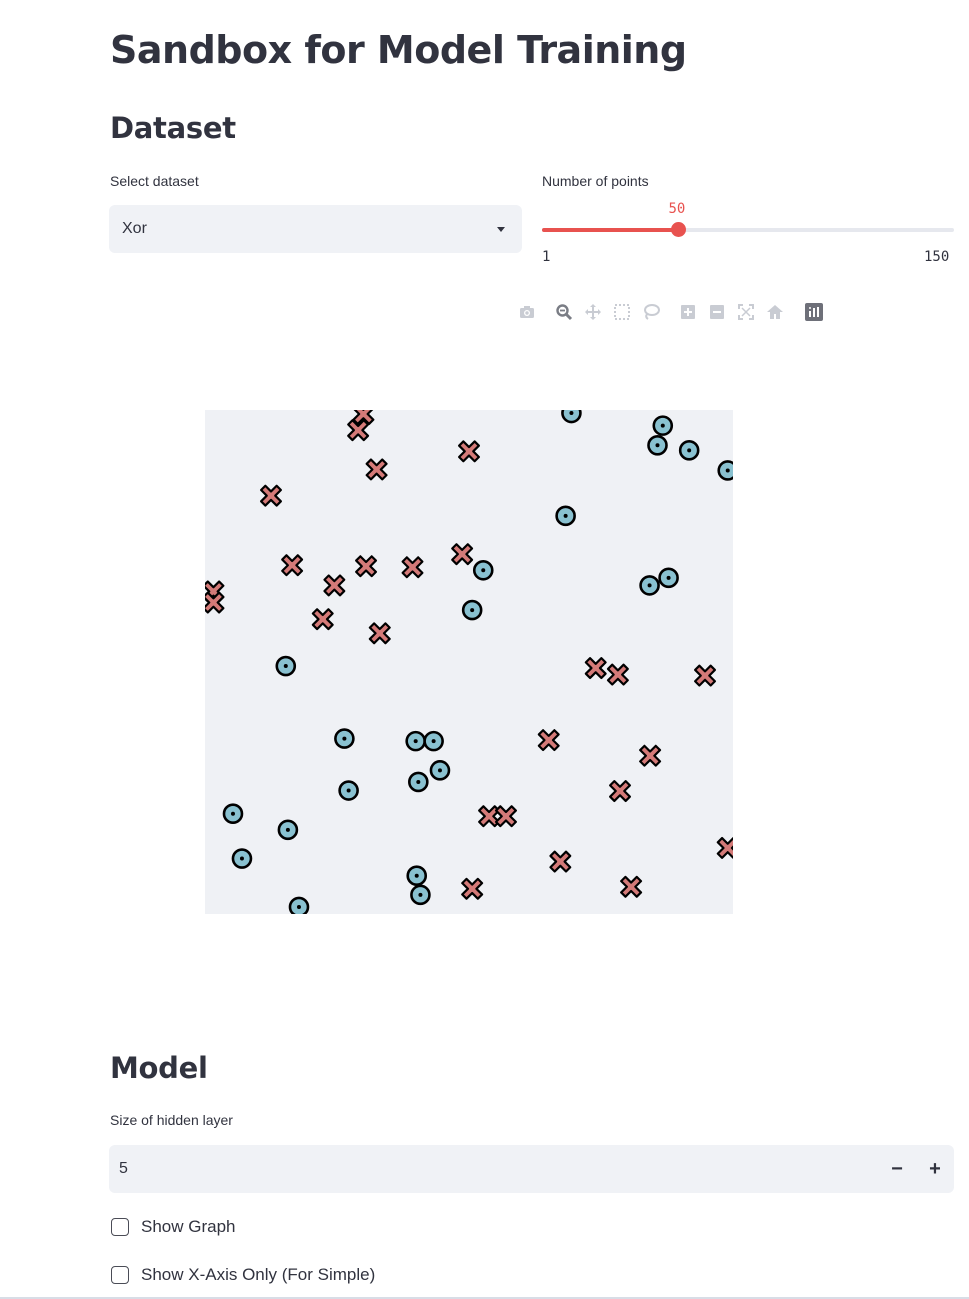  What do you see at coordinates (595, 181) in the screenshot?
I see `points-slider-label: Number of points` at bounding box center [595, 181].